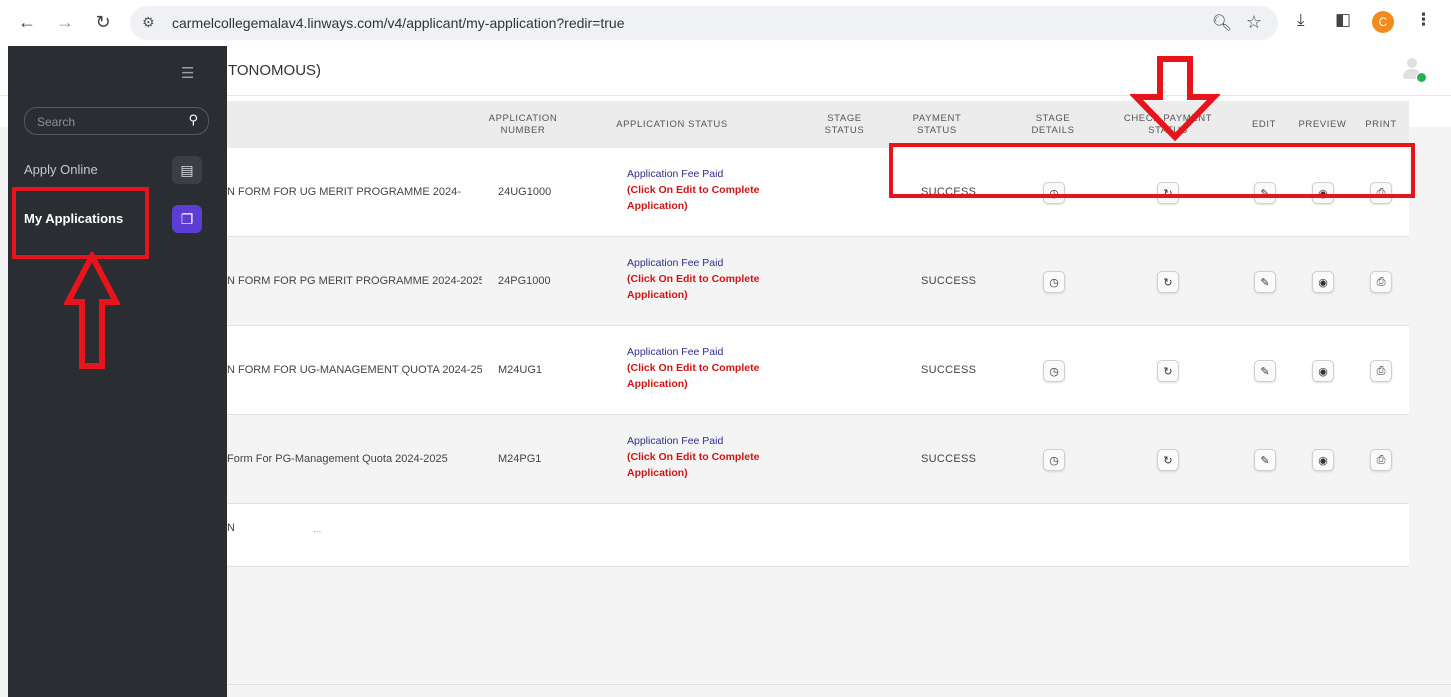 The image size is (1451, 697). Describe the element at coordinates (1421, 77) in the screenshot. I see `online-status-dot` at that location.